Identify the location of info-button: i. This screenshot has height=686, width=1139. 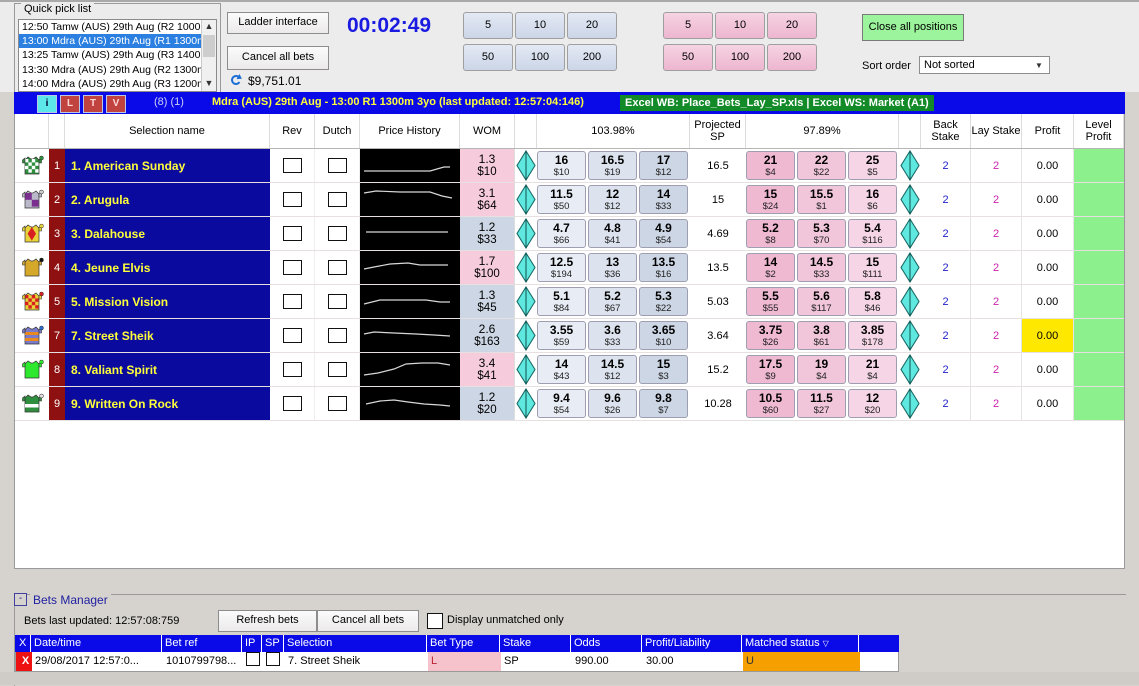
(47, 104).